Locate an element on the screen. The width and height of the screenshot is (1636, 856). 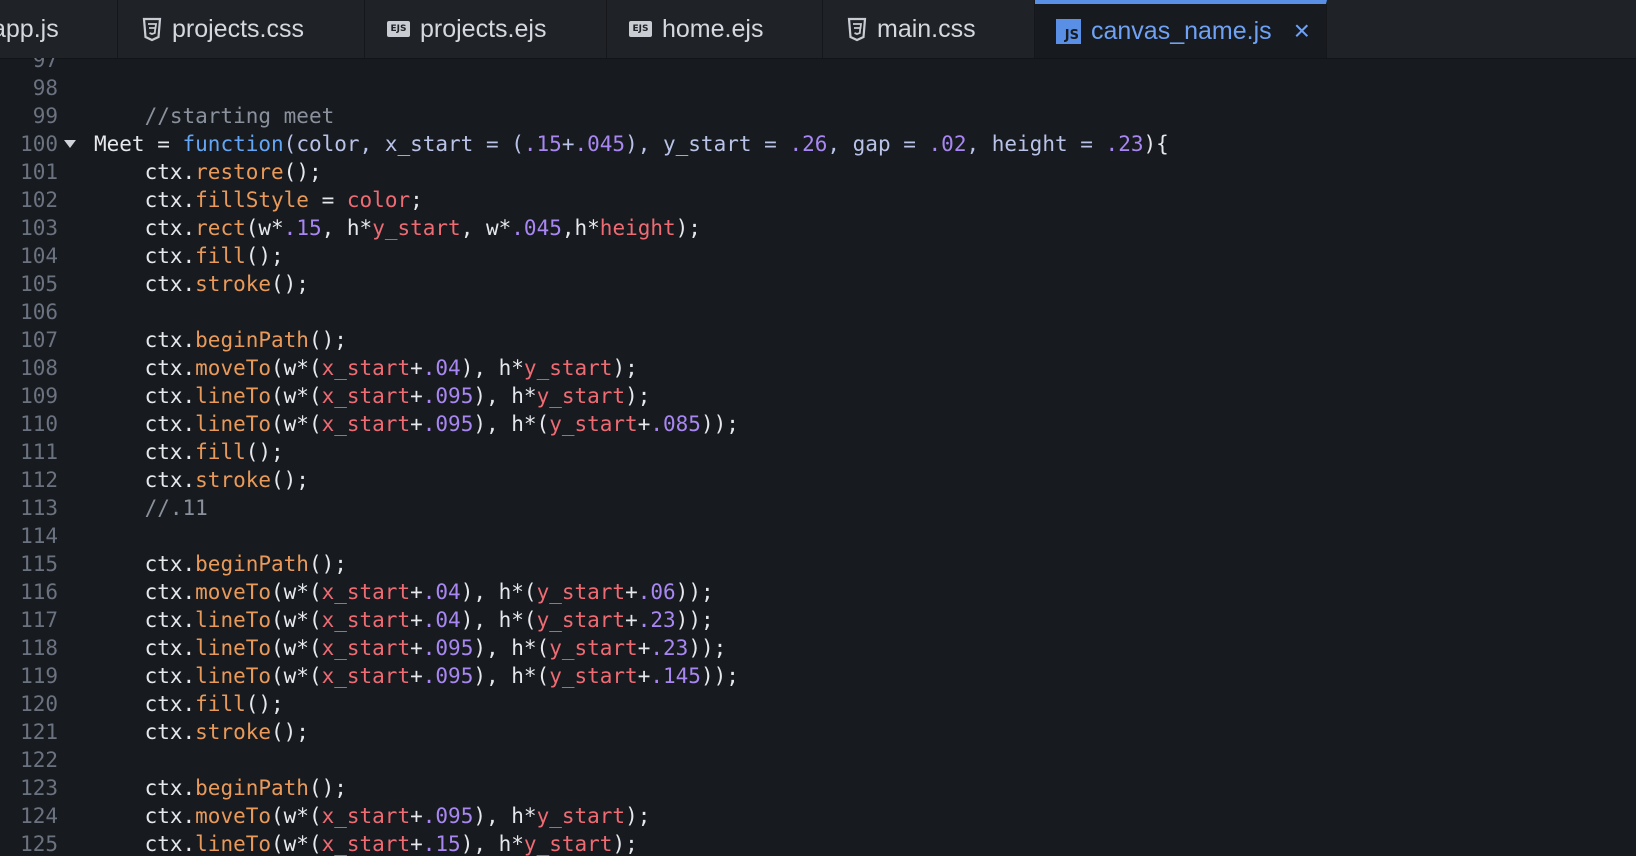
code-line: 112 ctx.stroke(); is located at coordinates (818, 480).